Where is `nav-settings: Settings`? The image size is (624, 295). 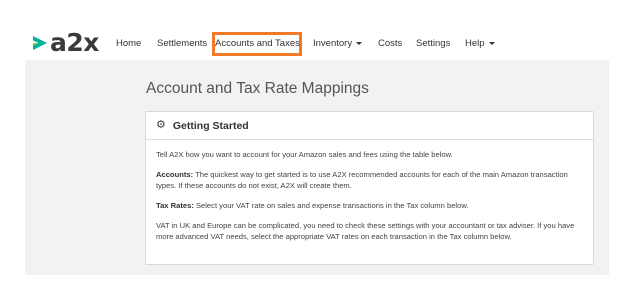
nav-settings: Settings is located at coordinates (433, 44).